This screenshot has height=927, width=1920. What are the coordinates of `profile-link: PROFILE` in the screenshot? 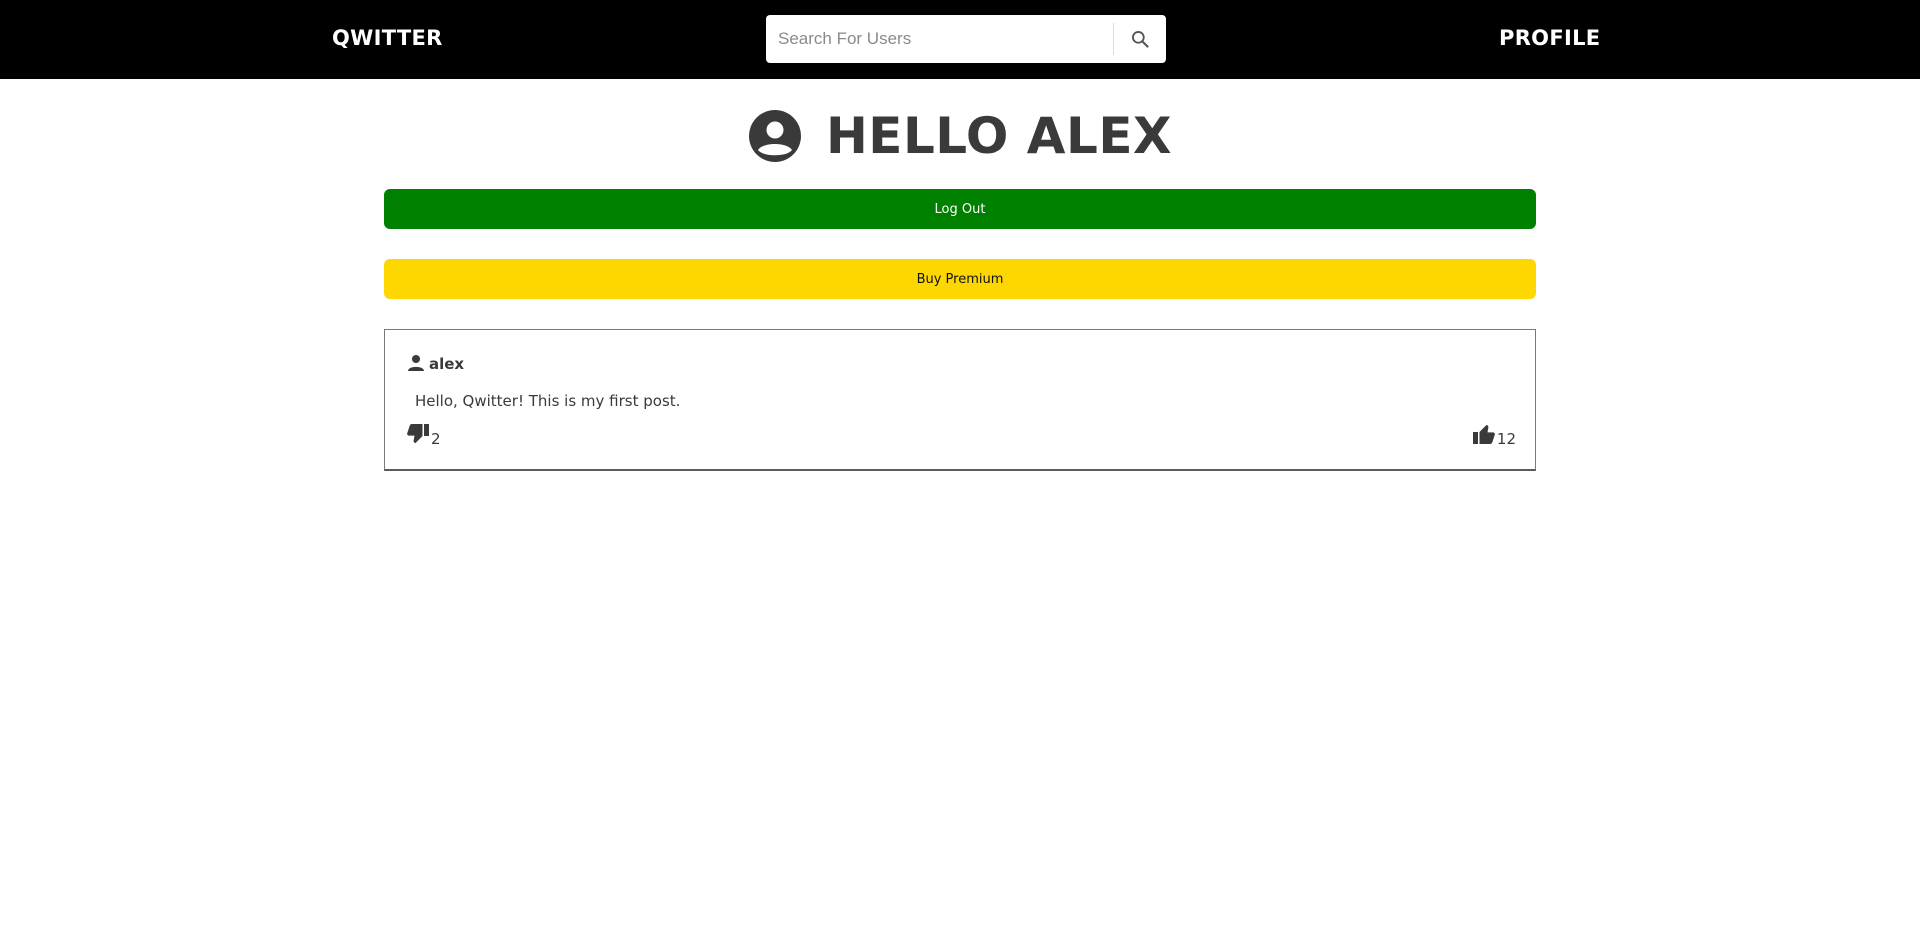 It's located at (1549, 38).